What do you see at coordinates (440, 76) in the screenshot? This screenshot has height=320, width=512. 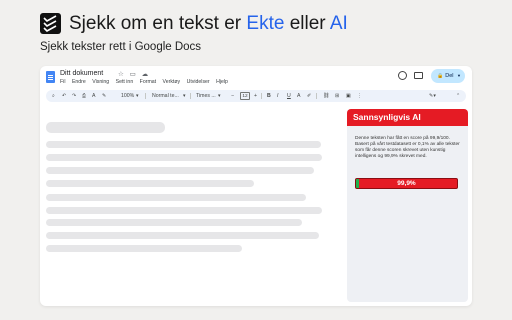 I see `lock-icon: 🔒` at bounding box center [440, 76].